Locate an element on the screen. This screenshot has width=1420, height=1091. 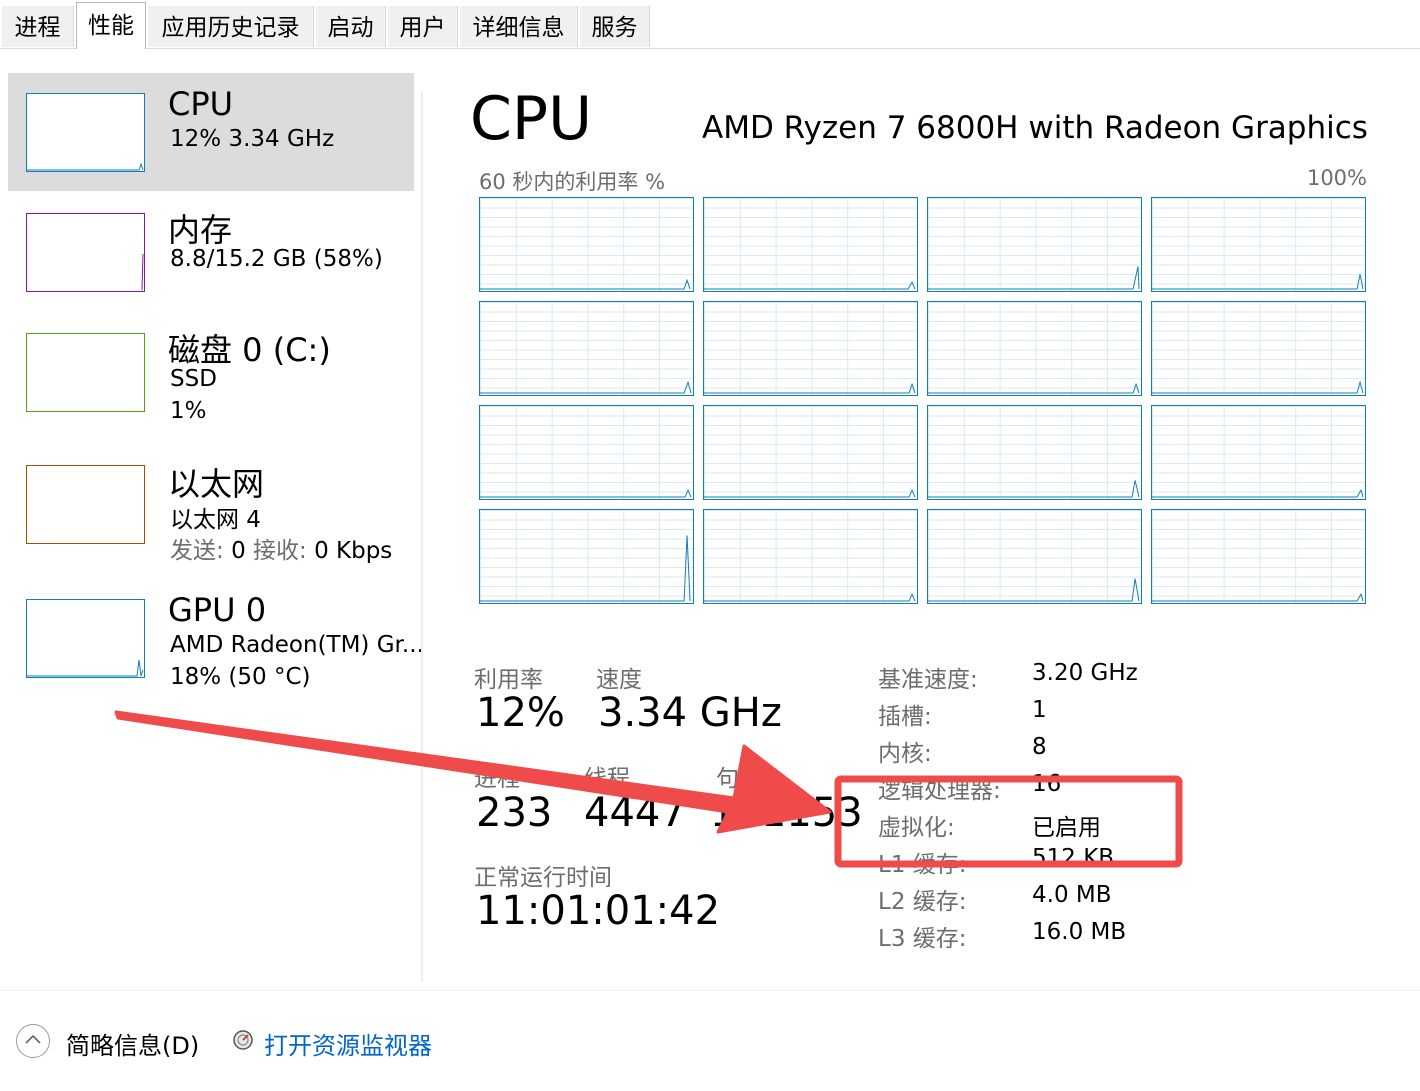
sidebar-disk-type: SSD is located at coordinates (193, 379).